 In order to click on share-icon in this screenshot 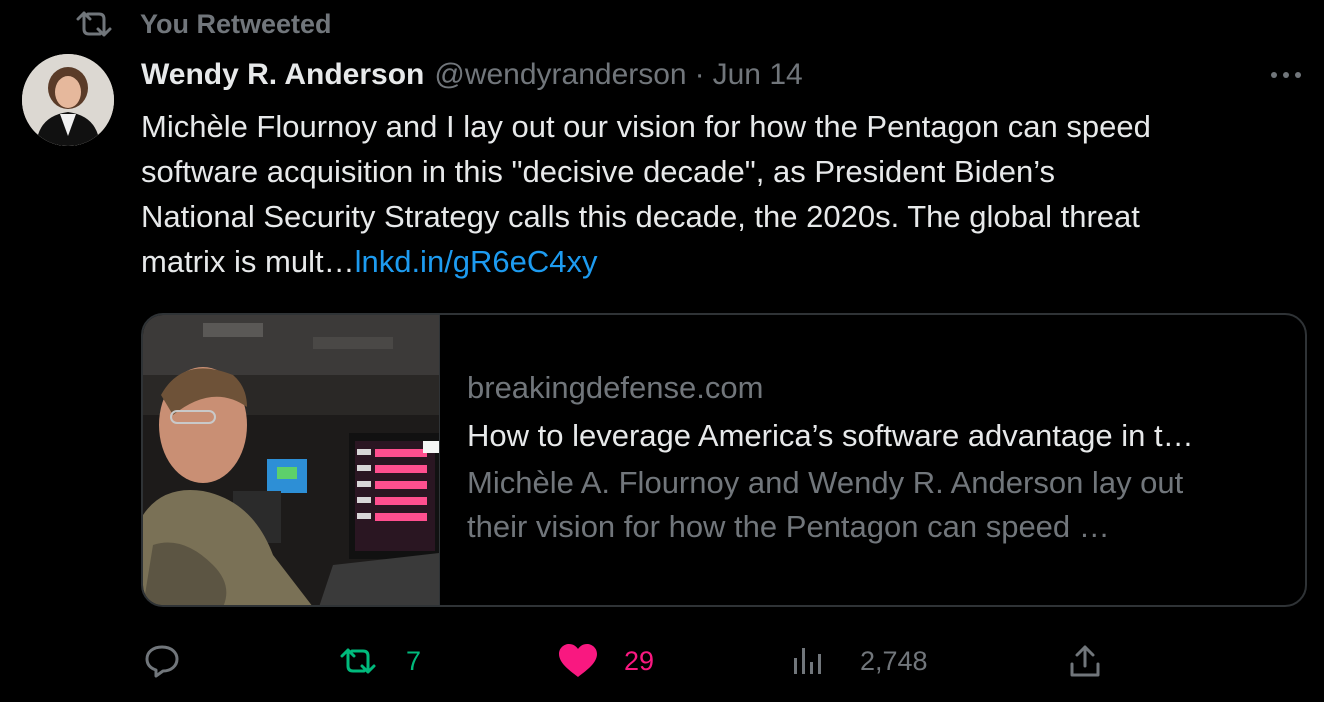, I will do `click(1085, 661)`.